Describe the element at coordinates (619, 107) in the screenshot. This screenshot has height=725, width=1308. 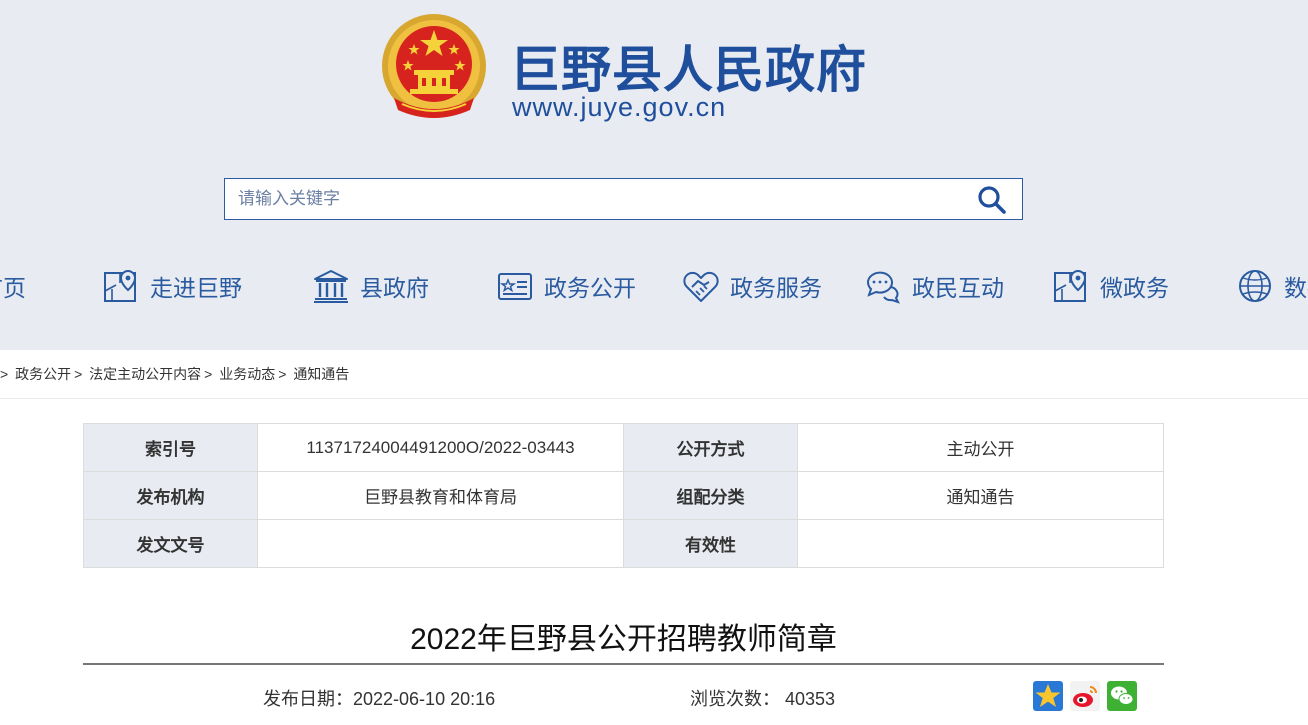
I see `site-url: www.juye.gov.cn` at that location.